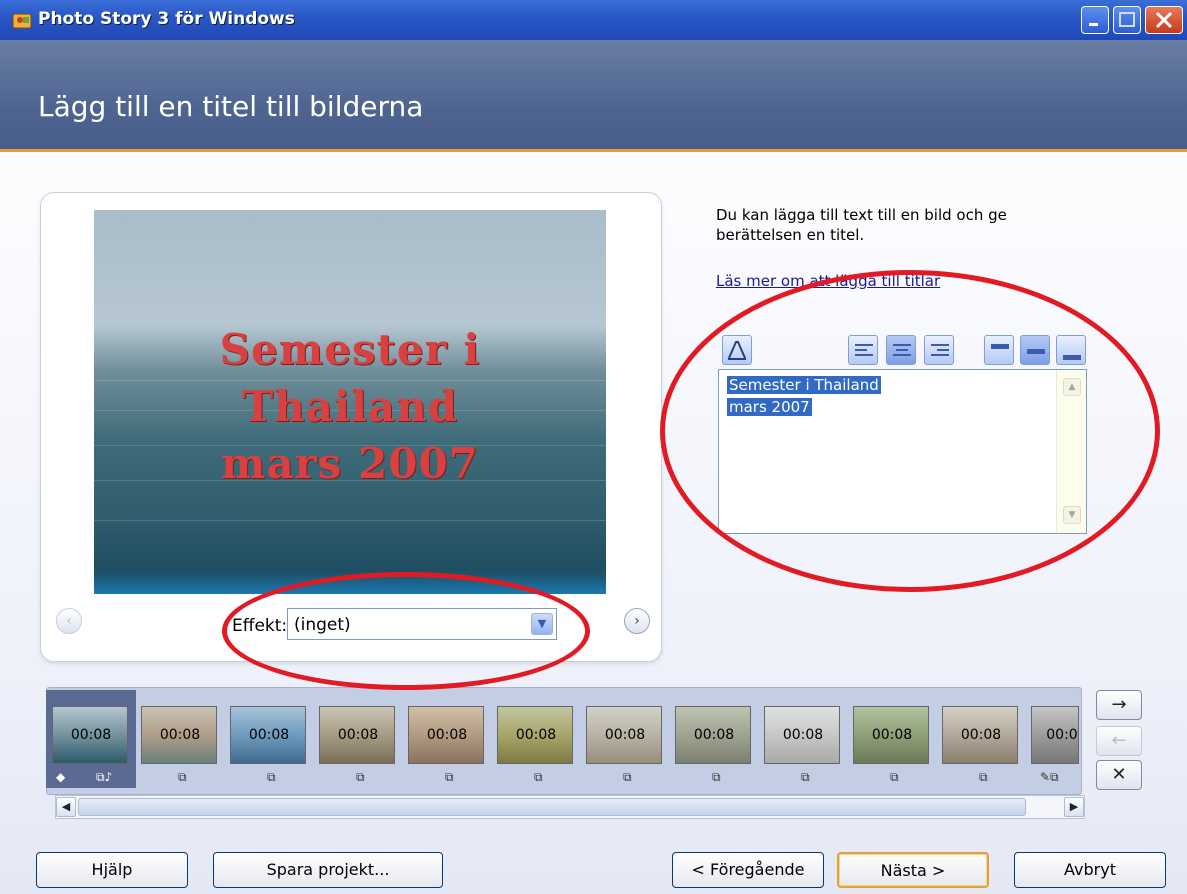  Describe the element at coordinates (999, 350) in the screenshot. I see `valign-top-button` at that location.